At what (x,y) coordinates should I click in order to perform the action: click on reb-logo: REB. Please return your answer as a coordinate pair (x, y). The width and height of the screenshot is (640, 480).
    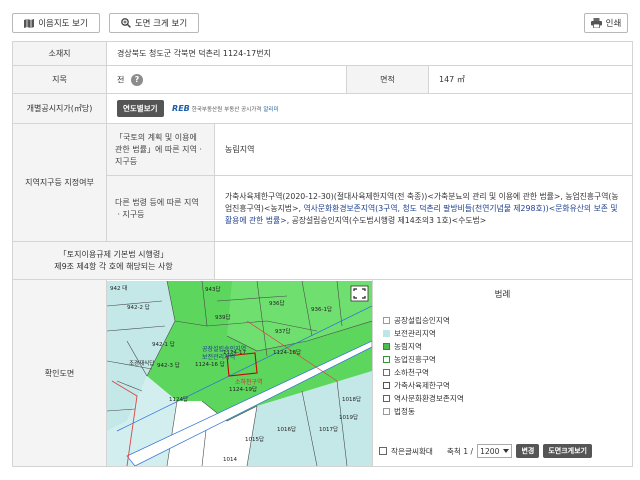
    Looking at the image, I should click on (181, 108).